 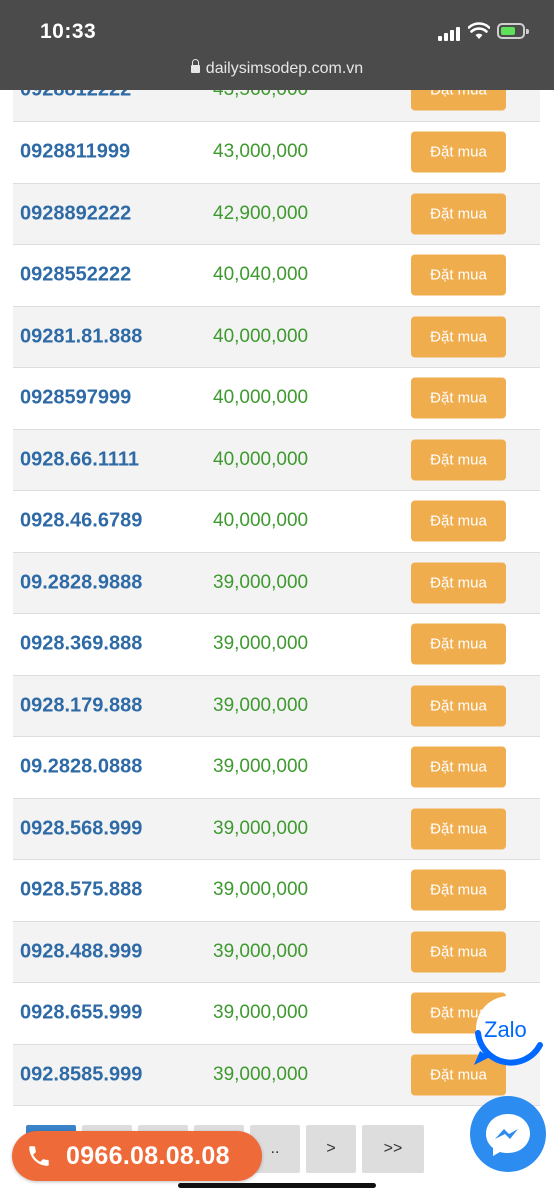 I want to click on sim-number: 0928552222, so click(x=75, y=275).